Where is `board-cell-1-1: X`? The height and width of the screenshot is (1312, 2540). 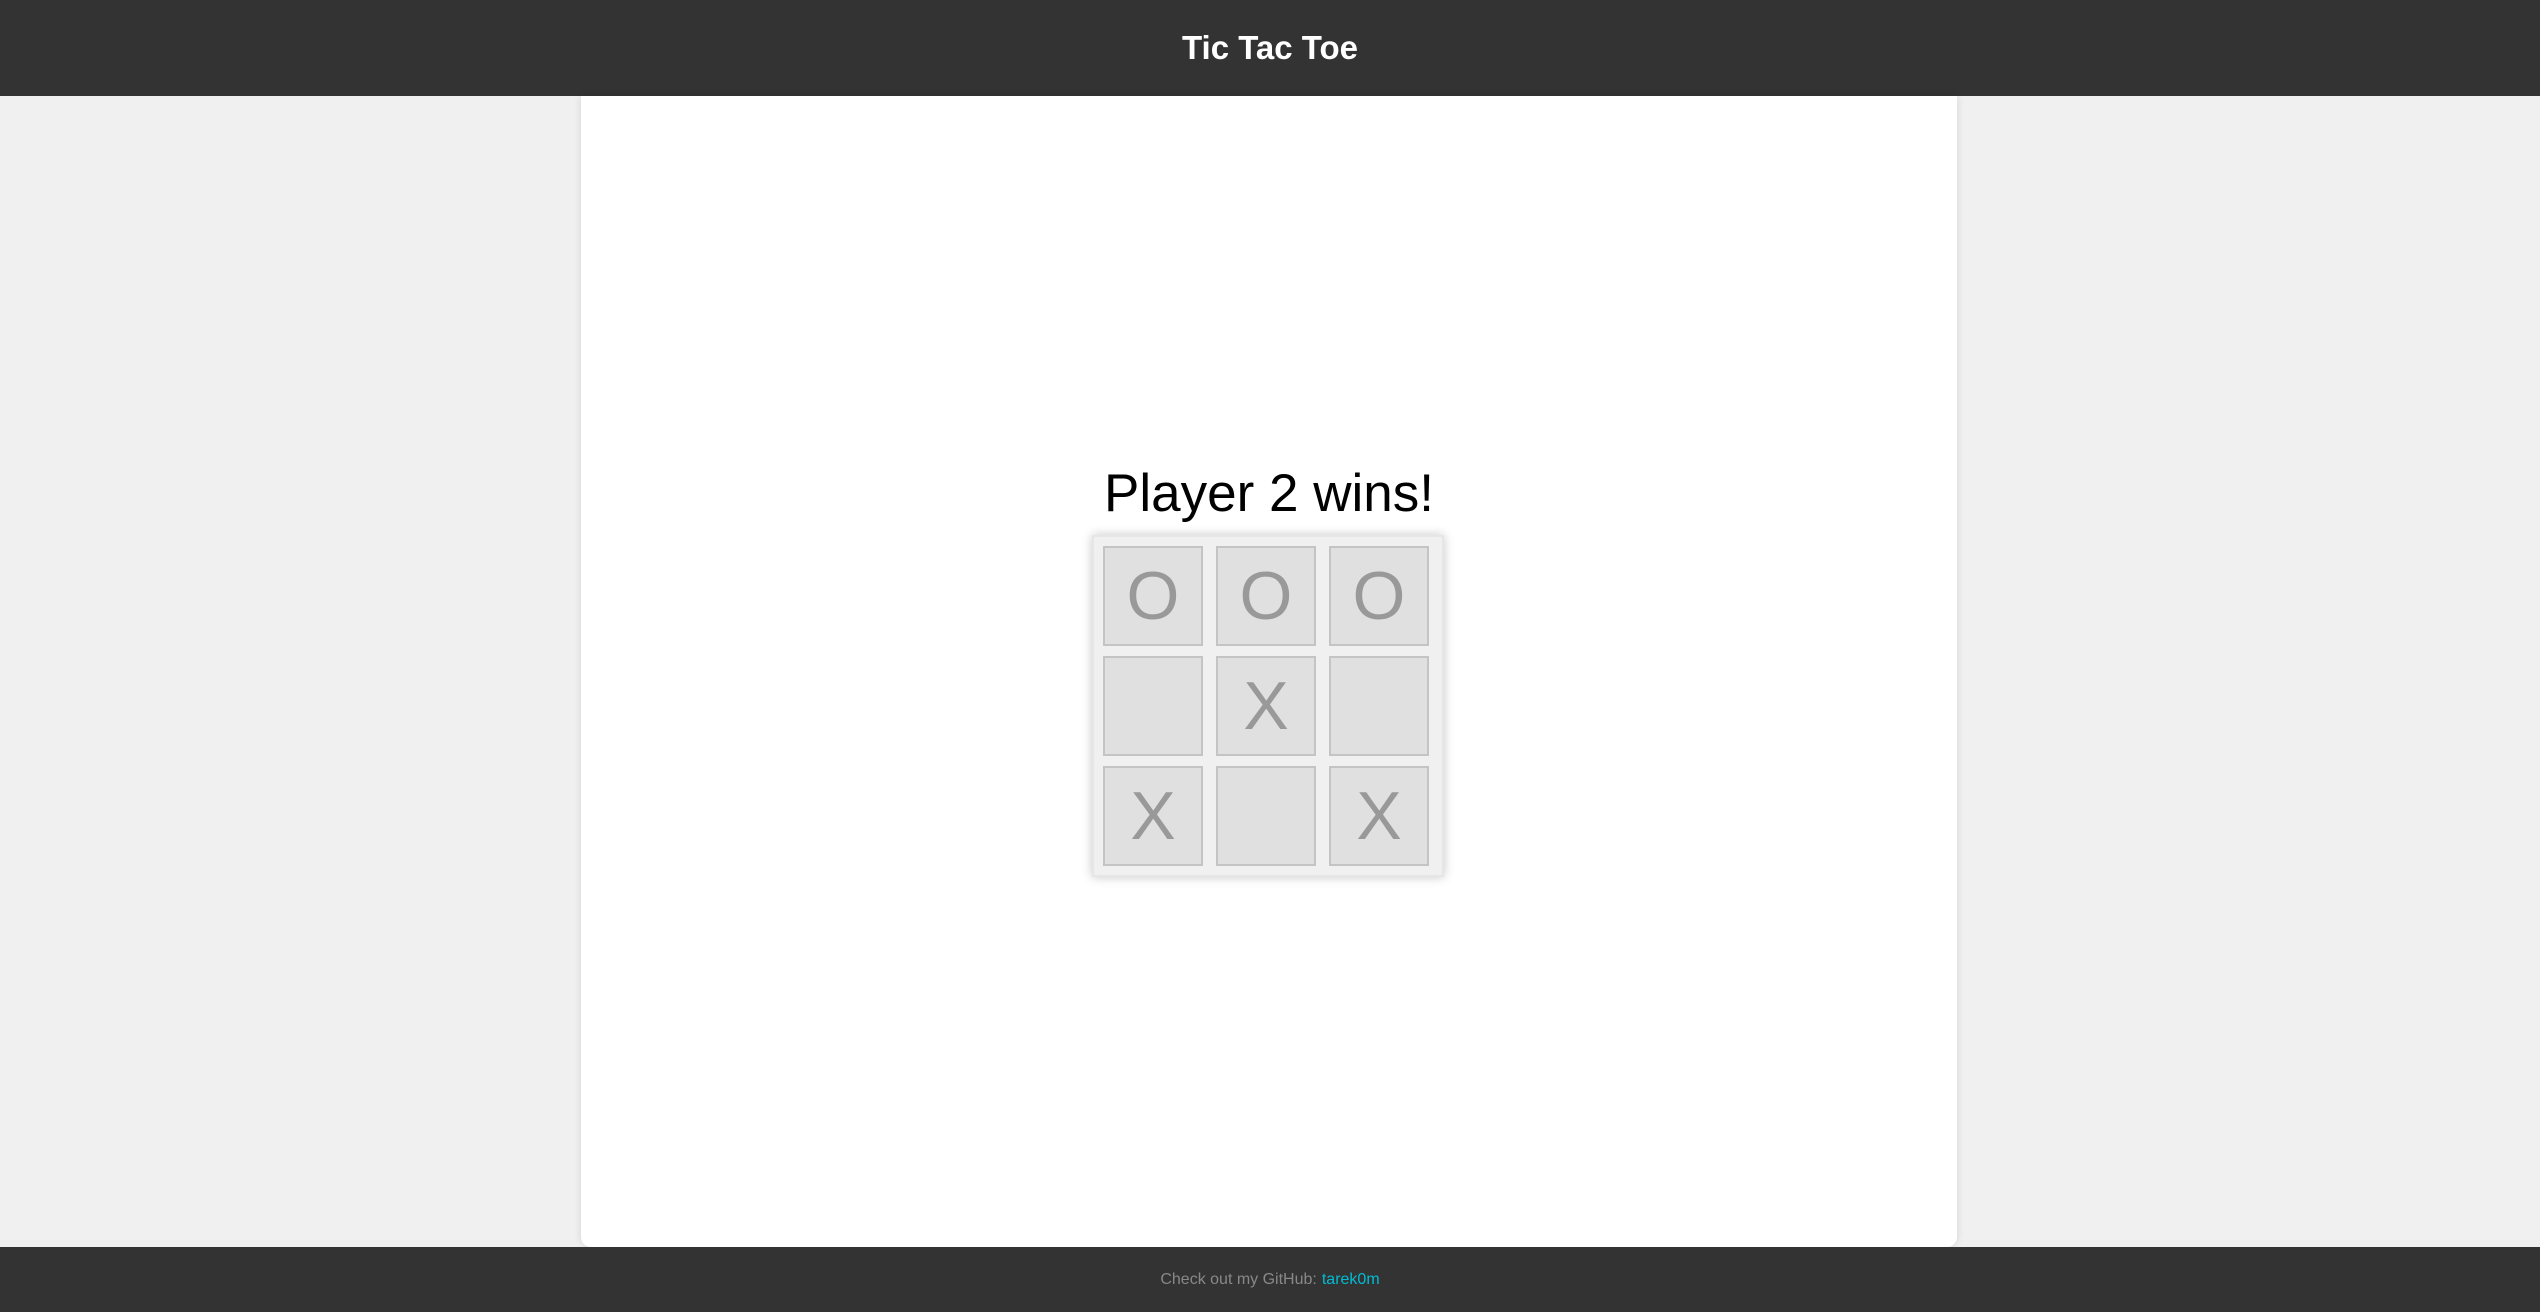 board-cell-1-1: X is located at coordinates (1266, 706).